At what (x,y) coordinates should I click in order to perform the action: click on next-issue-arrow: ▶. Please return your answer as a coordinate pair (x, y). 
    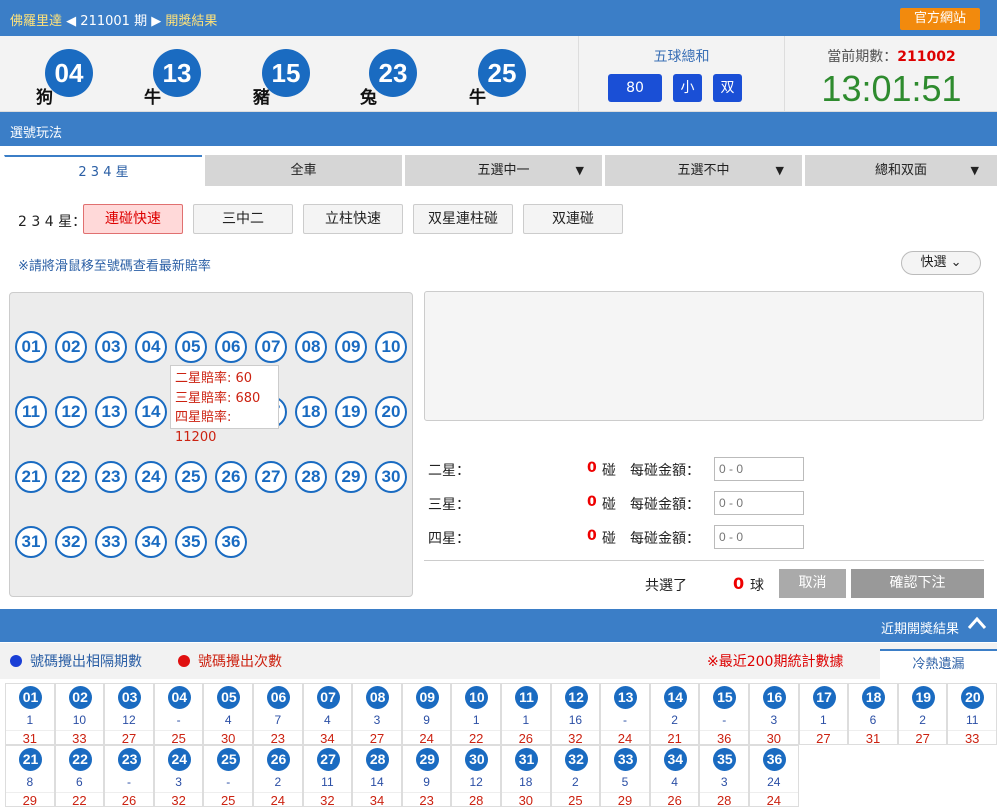
    Looking at the image, I should click on (156, 21).